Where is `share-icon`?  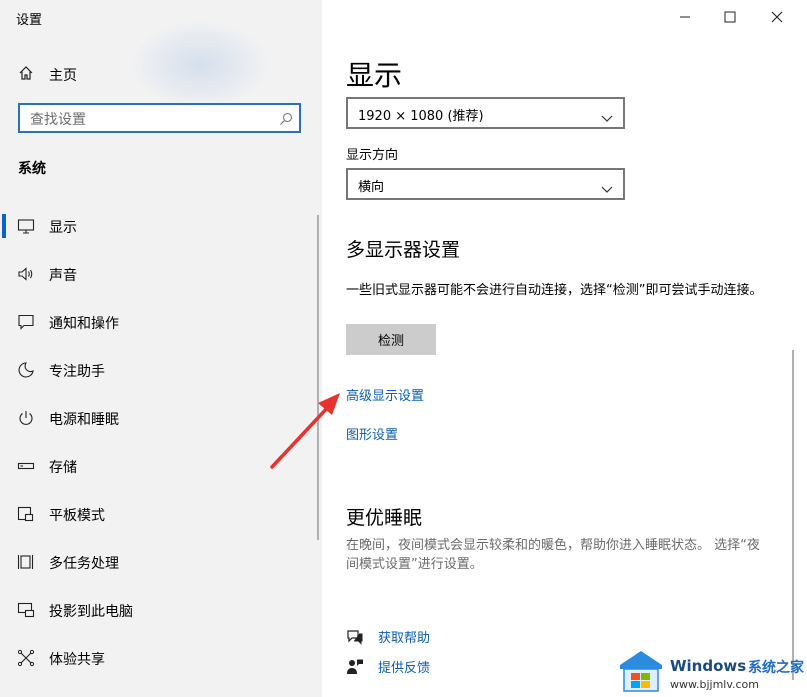 share-icon is located at coordinates (26, 658).